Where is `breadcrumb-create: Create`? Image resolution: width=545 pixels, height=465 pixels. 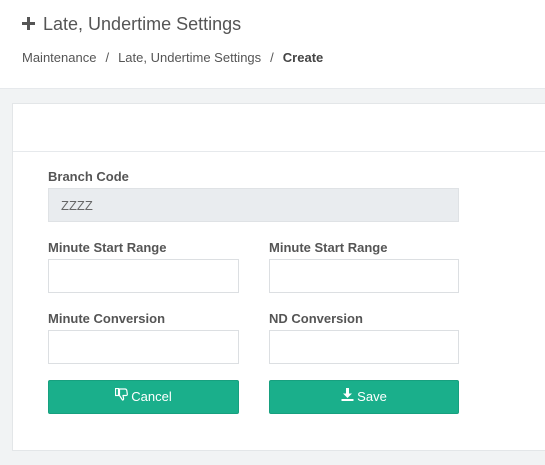 breadcrumb-create: Create is located at coordinates (303, 57).